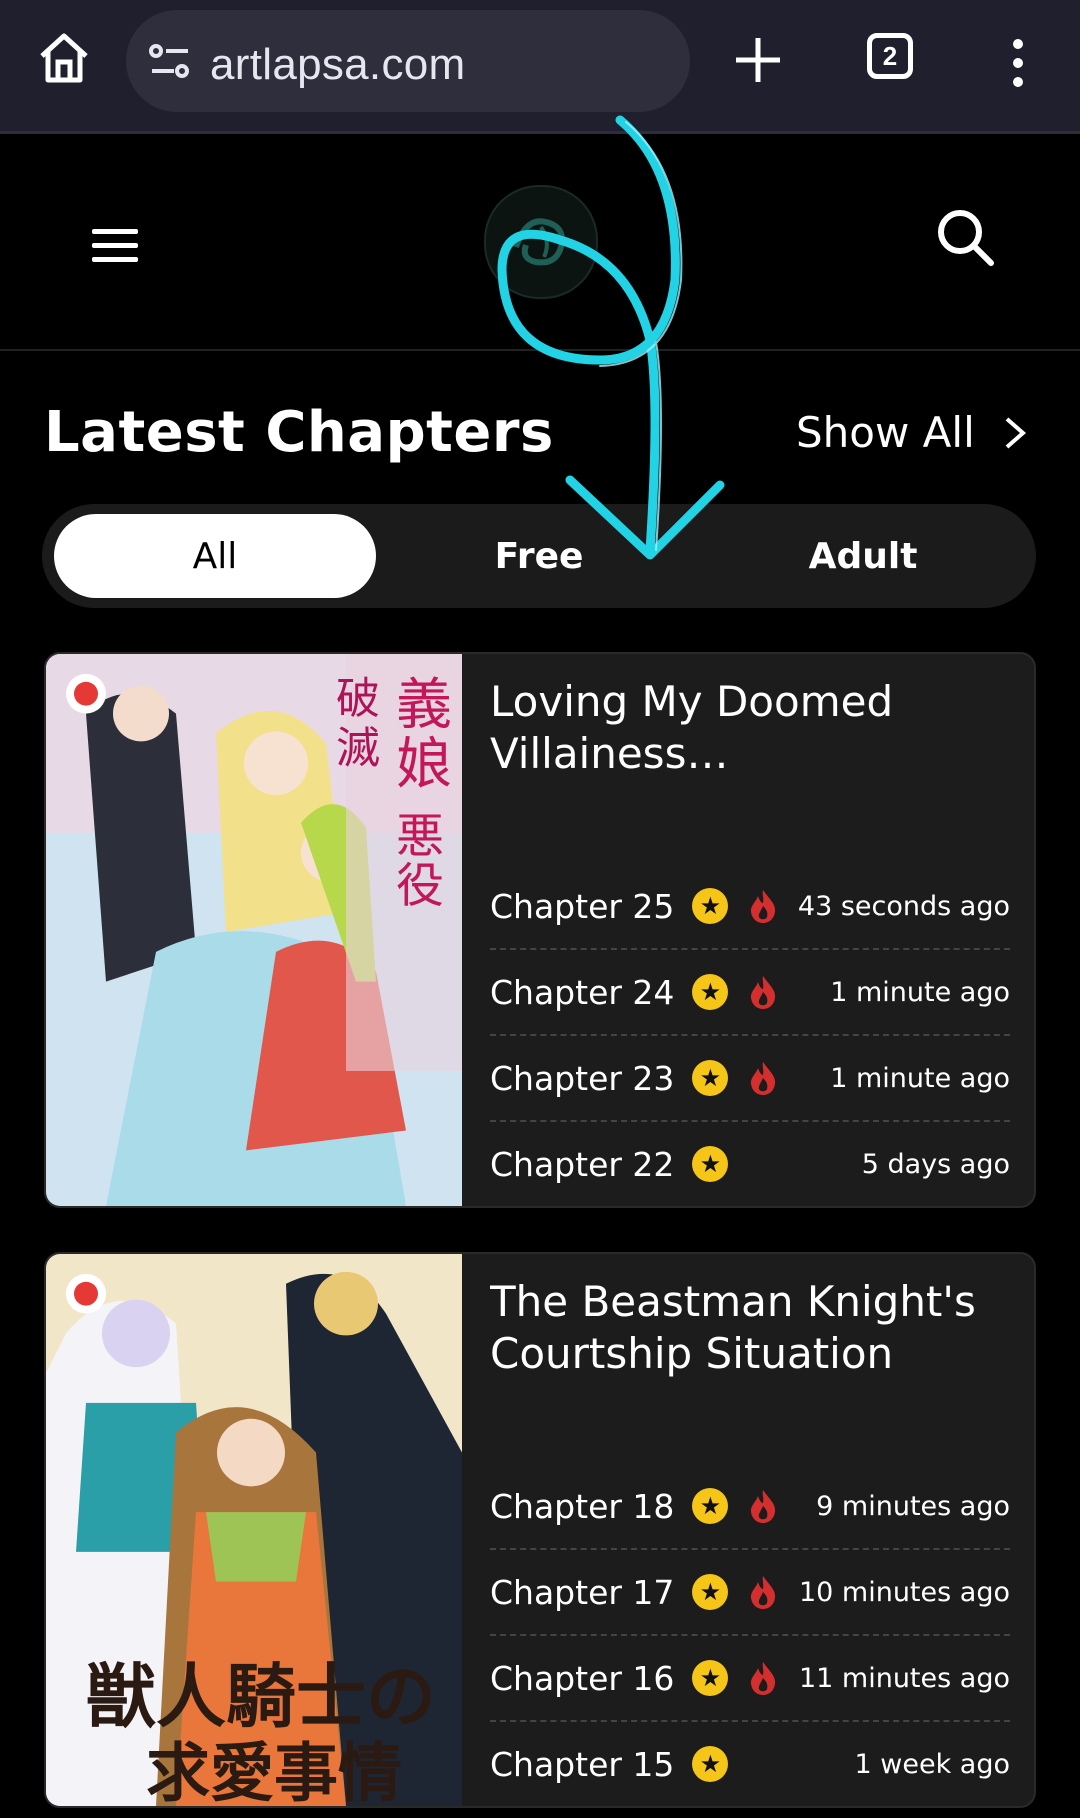 Image resolution: width=1080 pixels, height=1818 pixels. I want to click on chapter-label: Chapter 15, so click(582, 1764).